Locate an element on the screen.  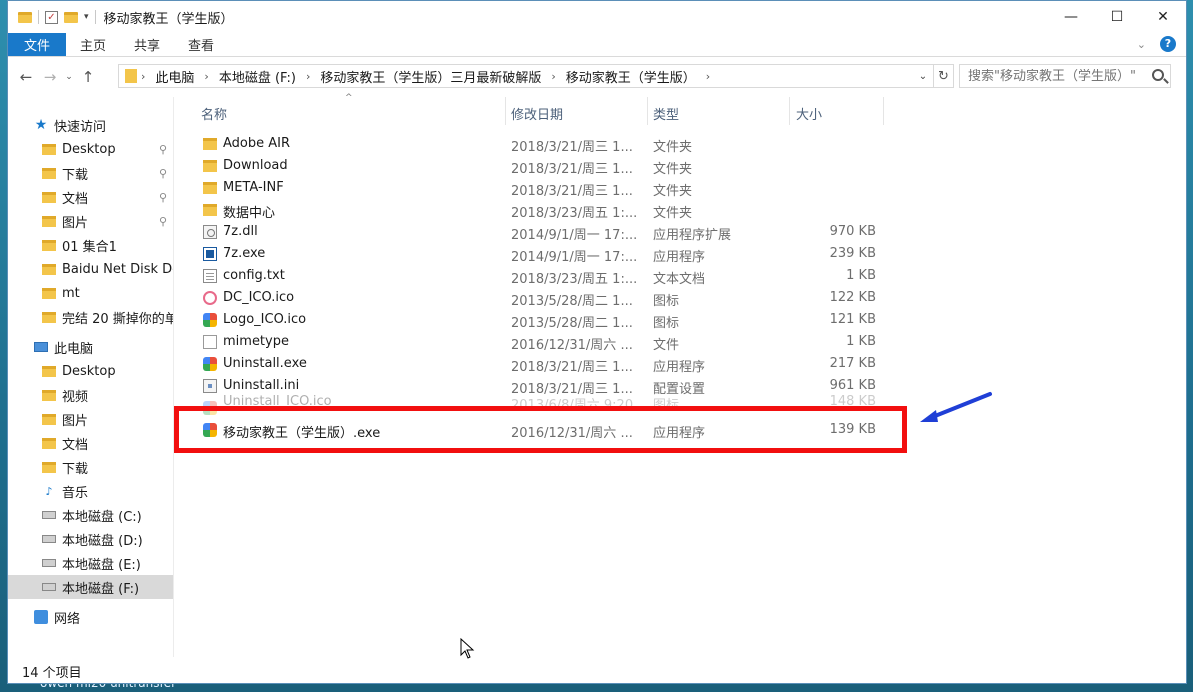
back-button: ← is located at coordinates (26, 77).